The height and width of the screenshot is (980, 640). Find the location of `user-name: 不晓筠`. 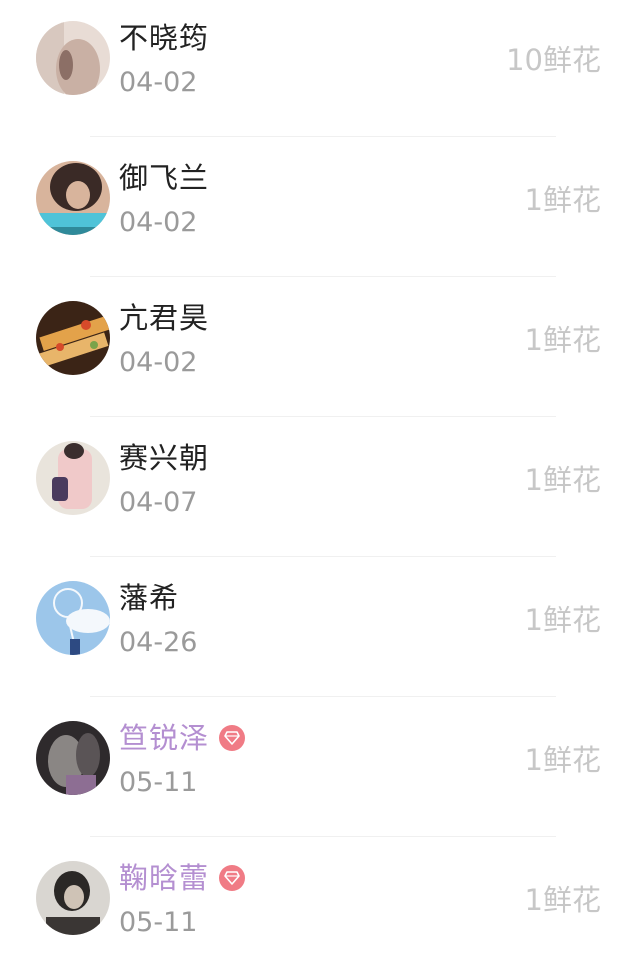

user-name: 不晓筠 is located at coordinates (164, 38).